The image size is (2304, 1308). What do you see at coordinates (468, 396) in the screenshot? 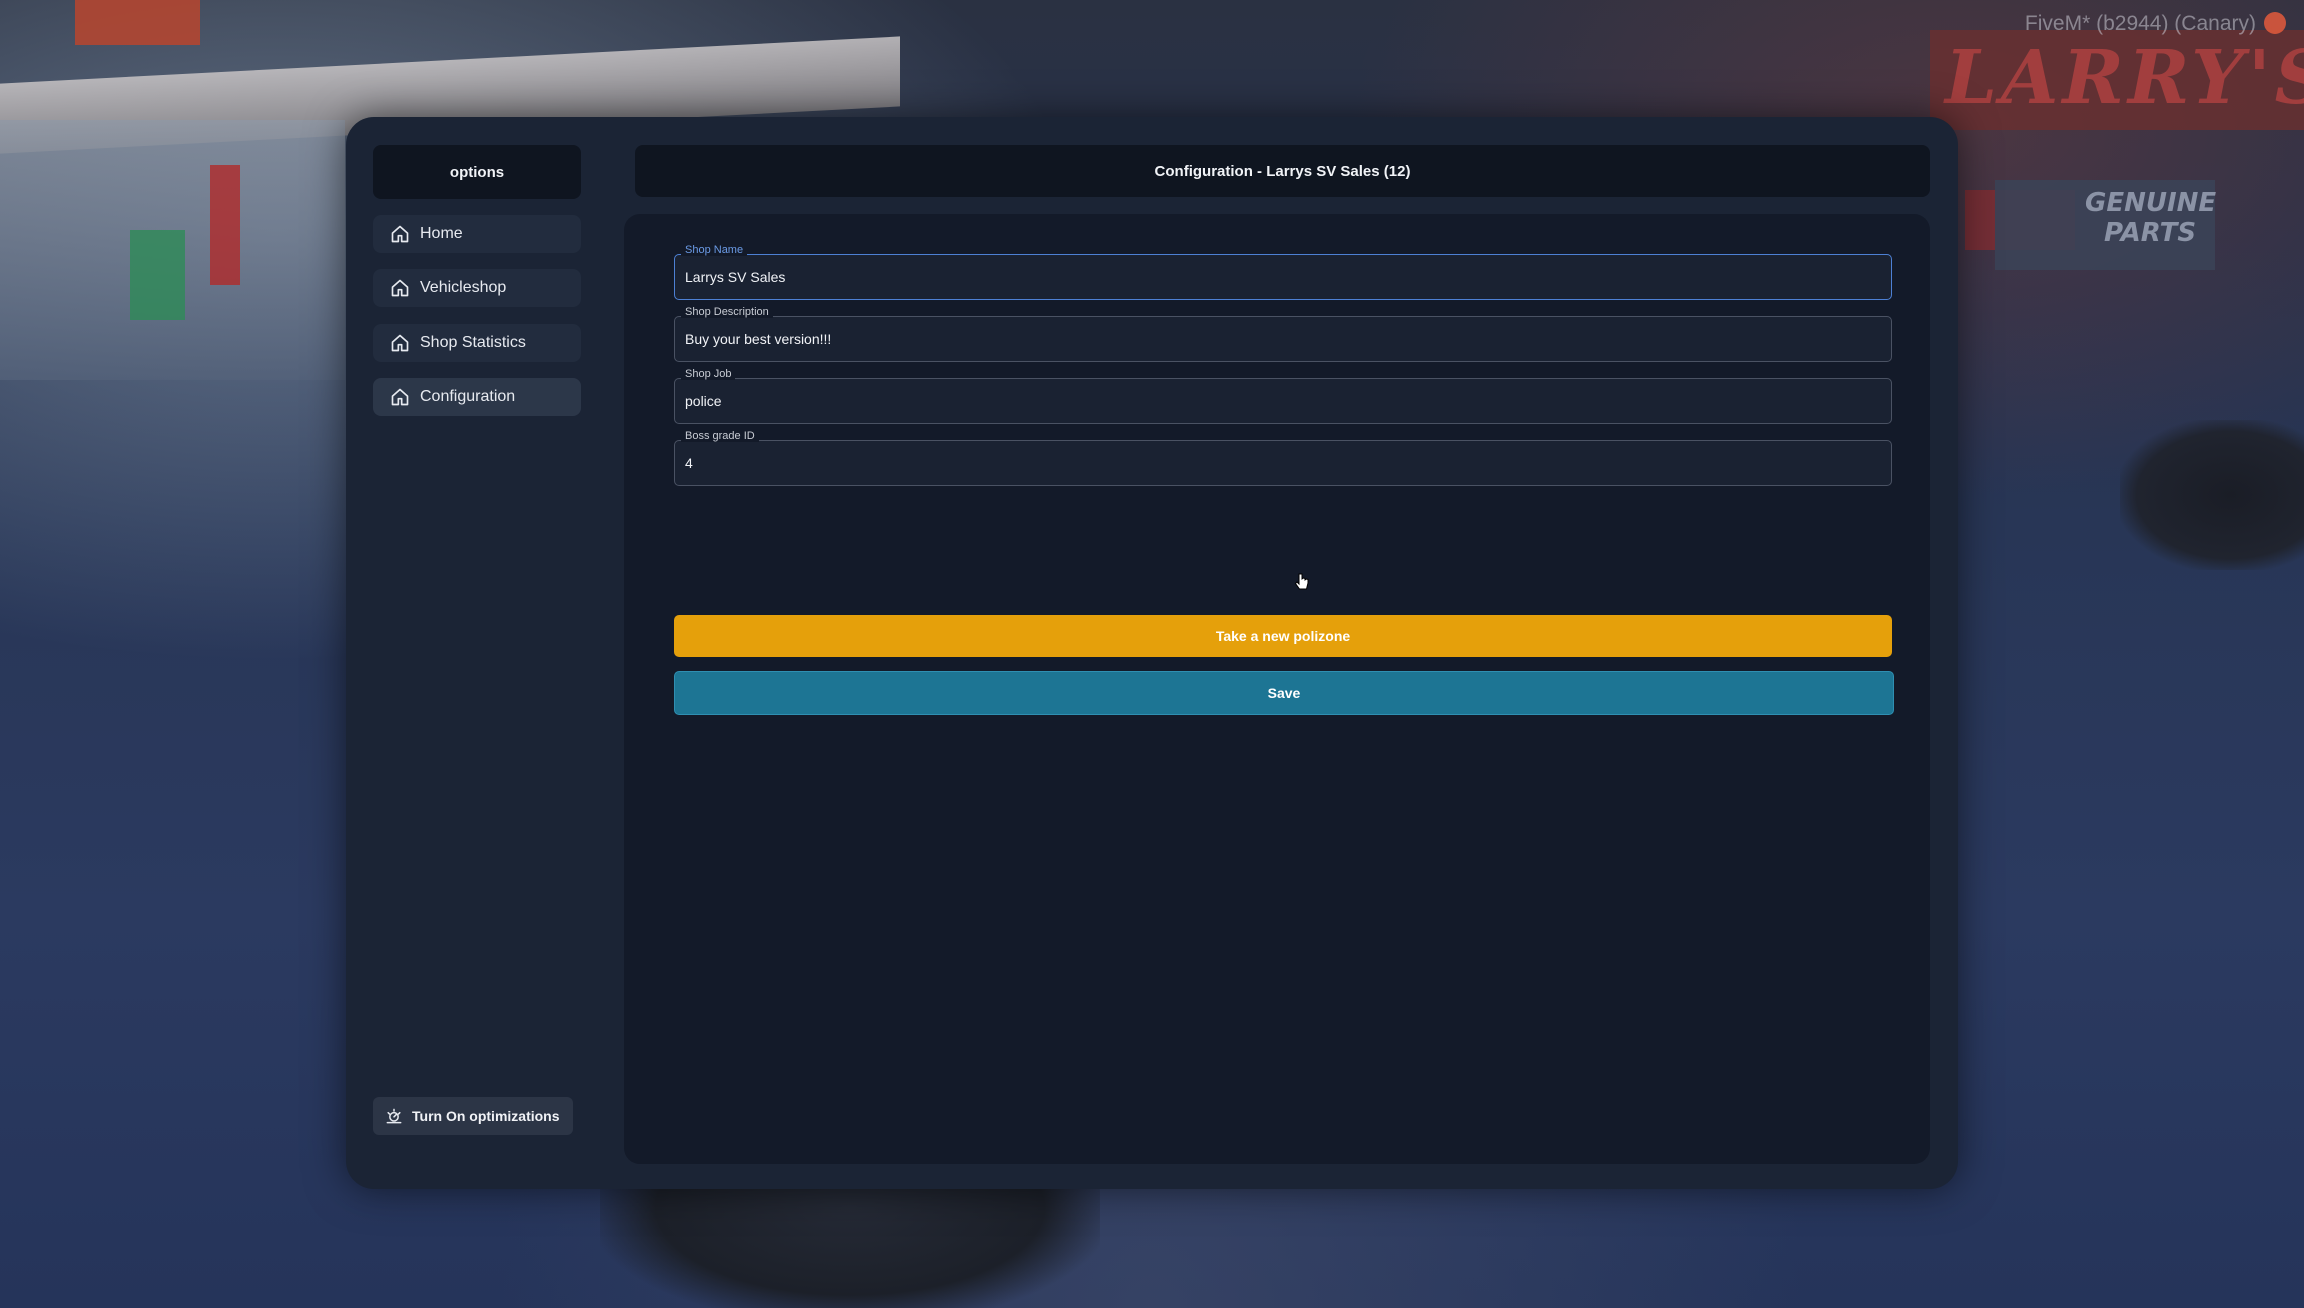
I see `sidebar-item-label: Configuration` at bounding box center [468, 396].